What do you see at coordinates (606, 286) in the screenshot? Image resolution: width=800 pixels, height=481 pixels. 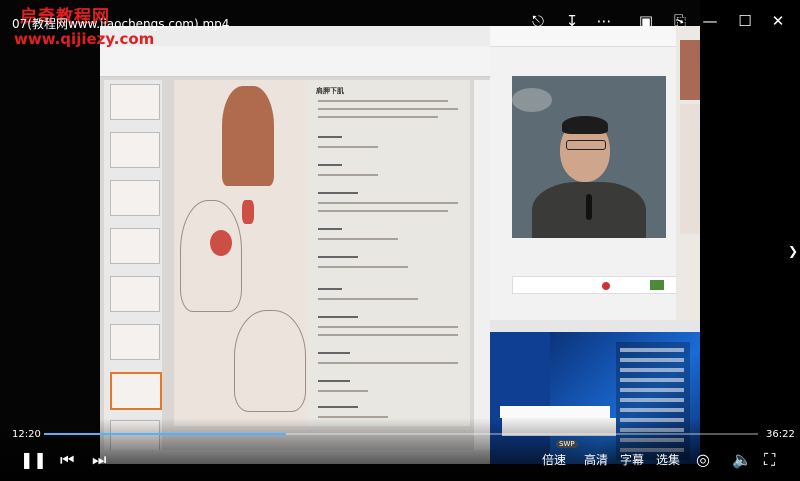 I see `record-indicator-icon` at bounding box center [606, 286].